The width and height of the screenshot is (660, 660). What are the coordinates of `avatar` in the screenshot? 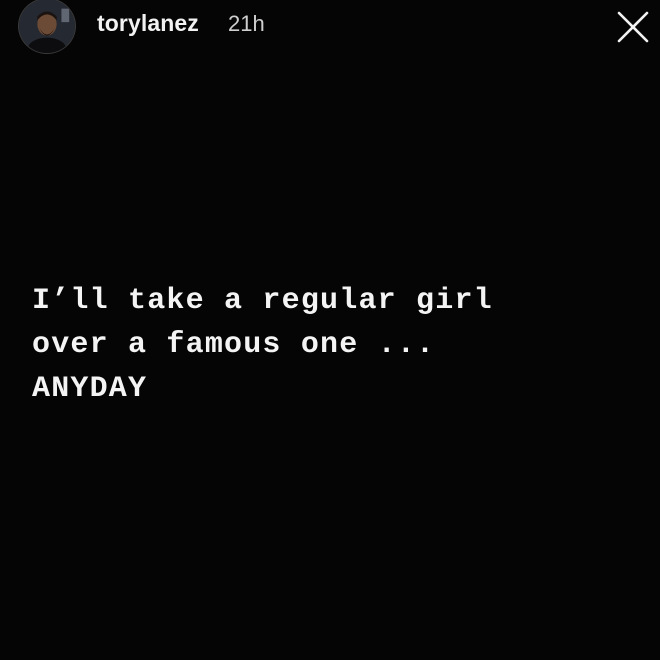 It's located at (47, 27).